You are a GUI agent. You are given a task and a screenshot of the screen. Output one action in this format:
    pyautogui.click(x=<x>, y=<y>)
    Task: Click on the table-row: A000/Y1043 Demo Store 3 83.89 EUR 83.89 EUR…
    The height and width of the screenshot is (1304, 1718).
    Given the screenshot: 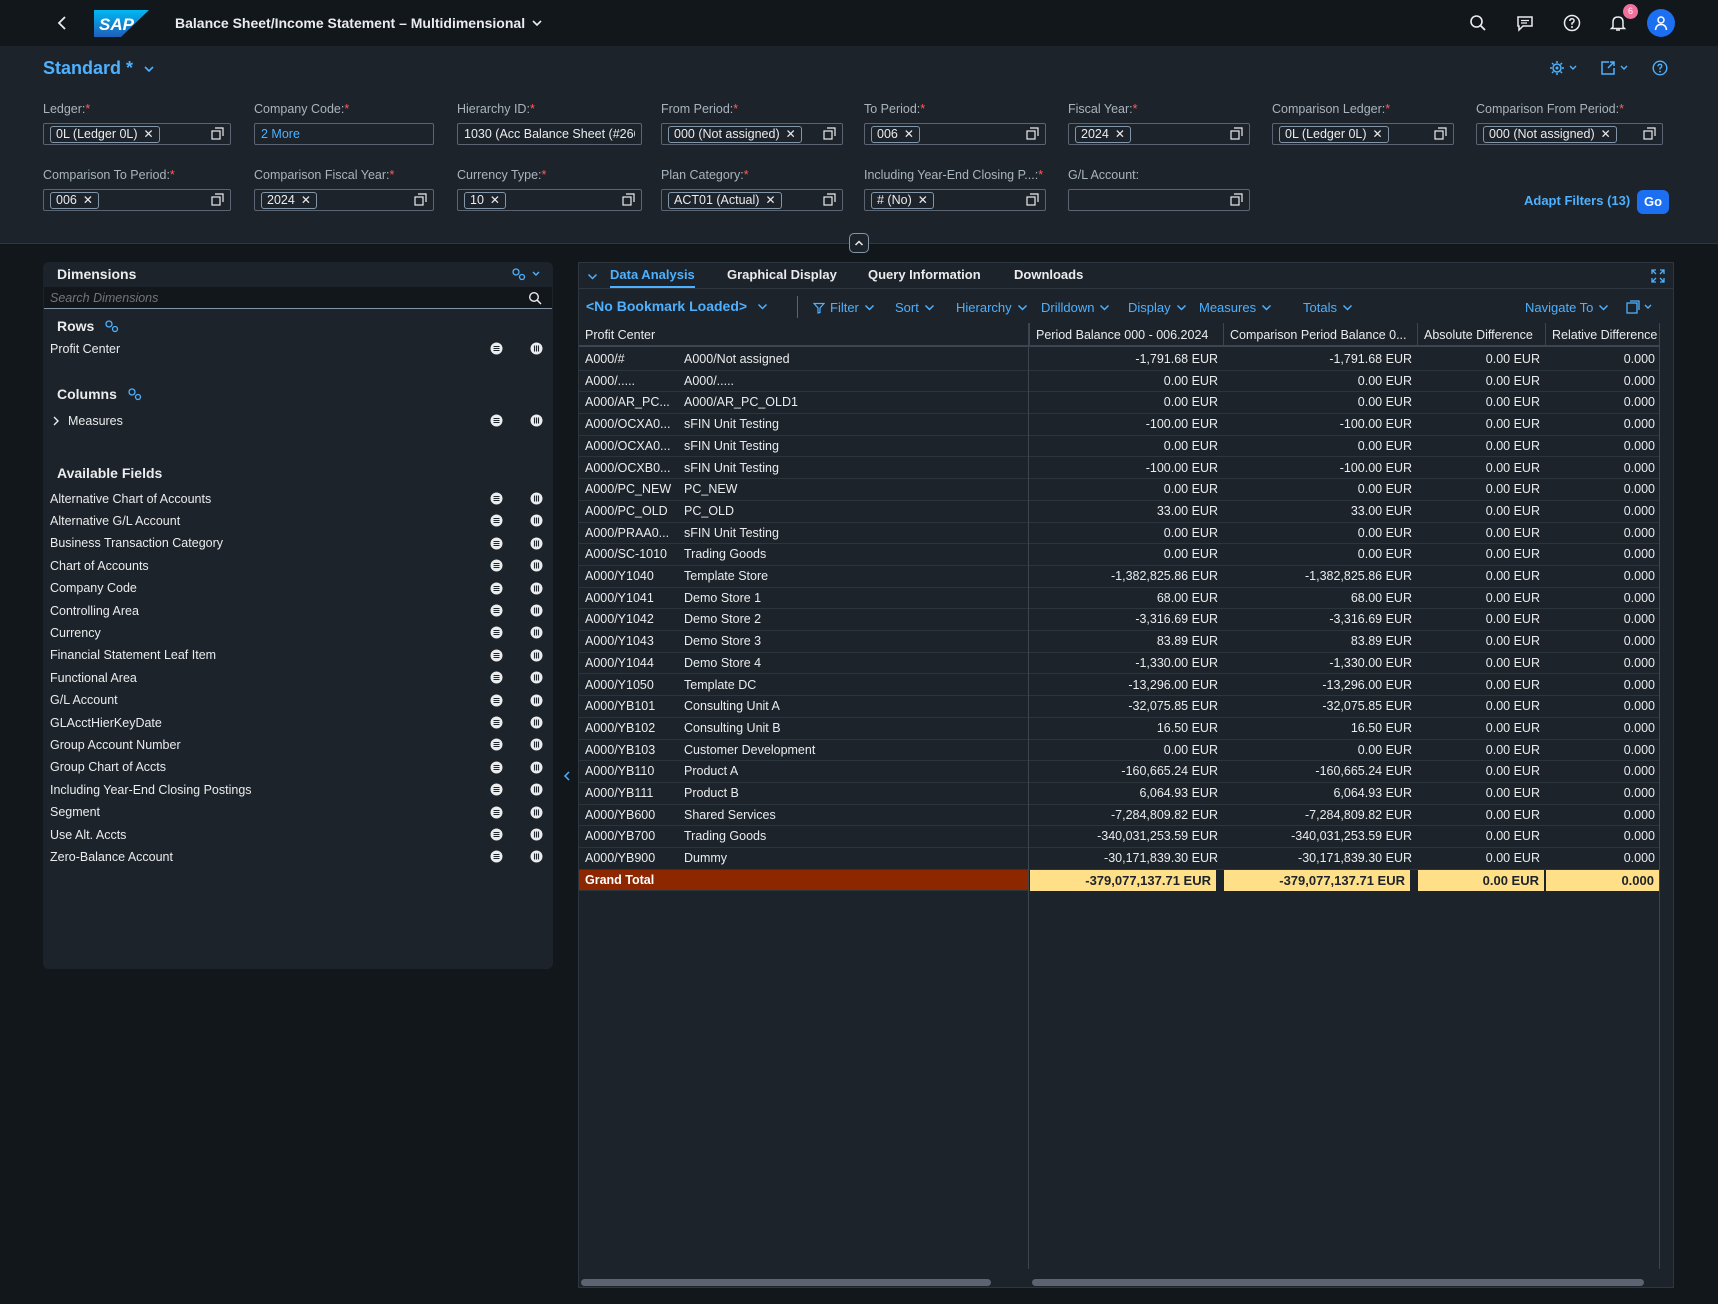 What is the action you would take?
    pyautogui.click(x=1119, y=642)
    